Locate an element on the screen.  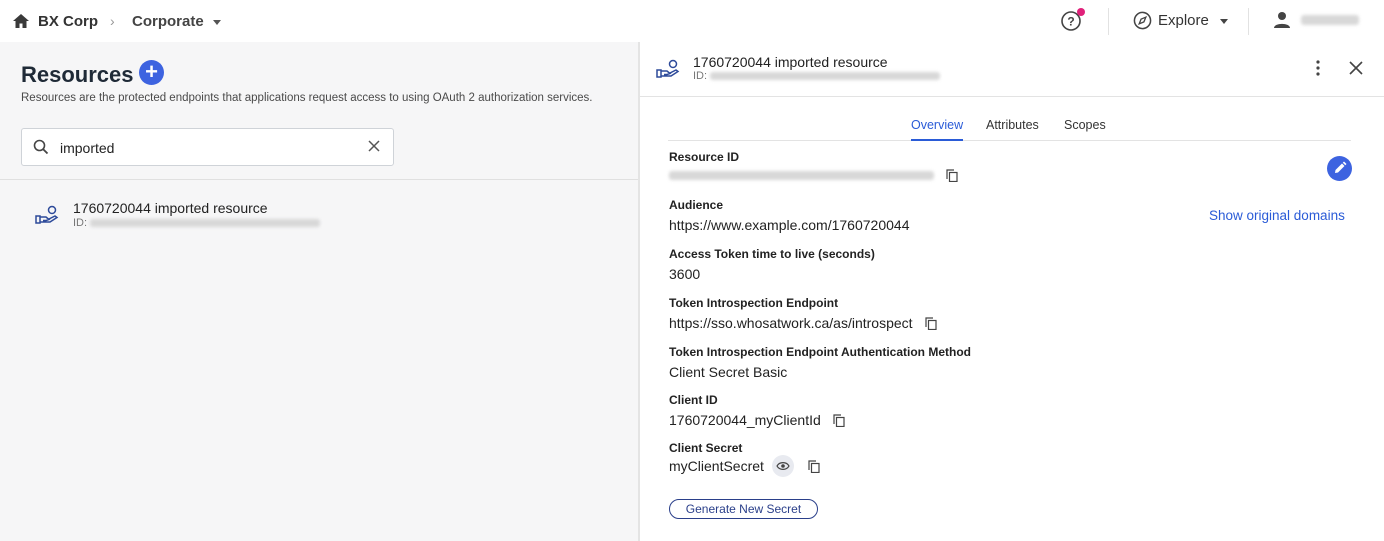
list-item: 1760720044 imported resource ID: is located at coordinates (319, 215).